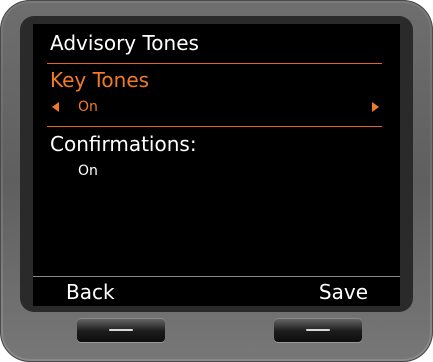 This screenshot has height=362, width=433. I want to click on confirmations-value: On, so click(88, 171).